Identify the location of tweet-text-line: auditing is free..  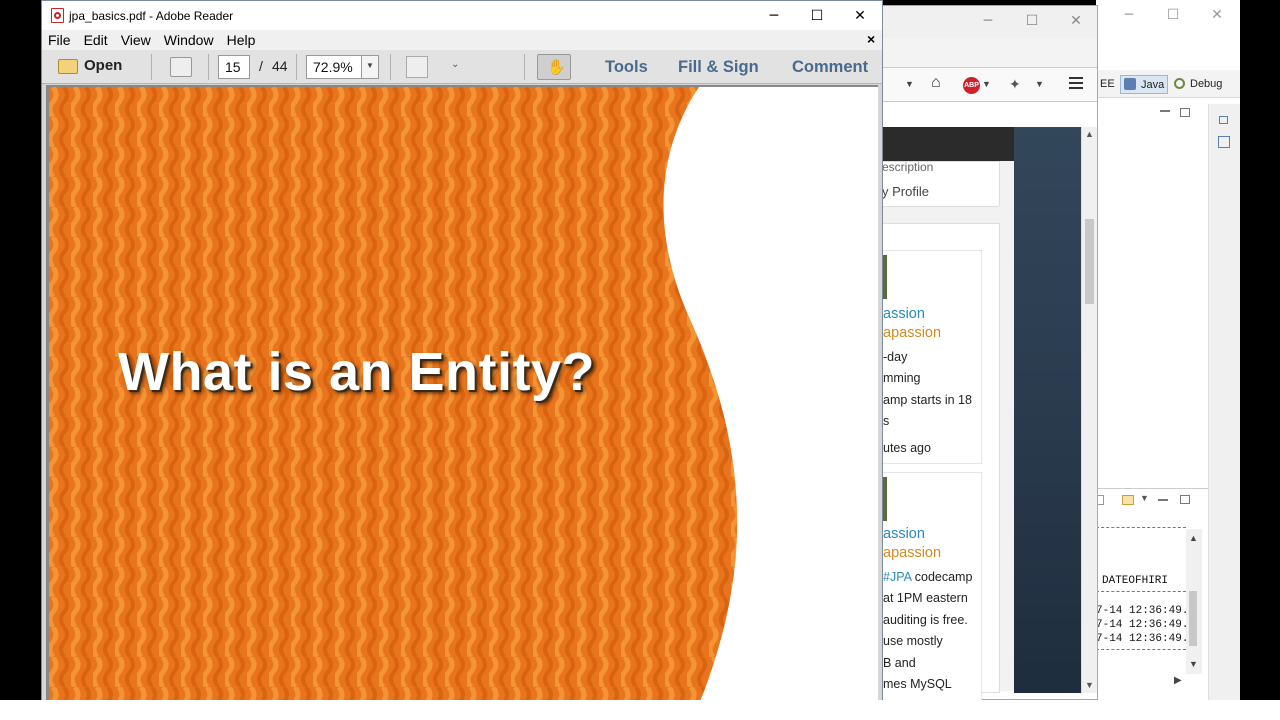
(925, 620).